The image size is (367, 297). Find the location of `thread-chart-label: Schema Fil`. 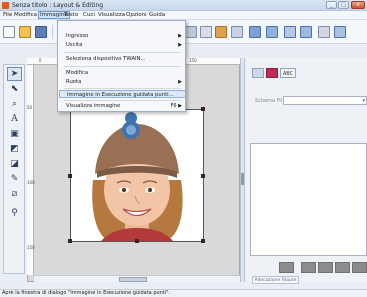

thread-chart-label: Schema Fil is located at coordinates (268, 101).